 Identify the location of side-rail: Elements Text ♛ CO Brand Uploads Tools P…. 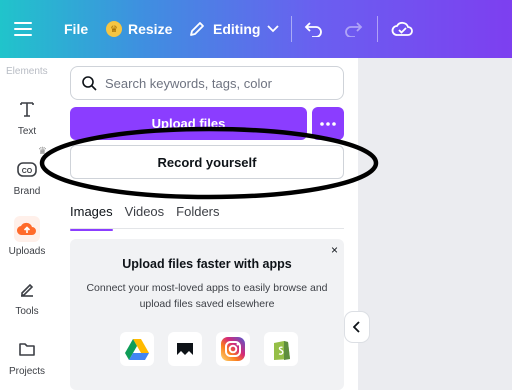
(27, 224).